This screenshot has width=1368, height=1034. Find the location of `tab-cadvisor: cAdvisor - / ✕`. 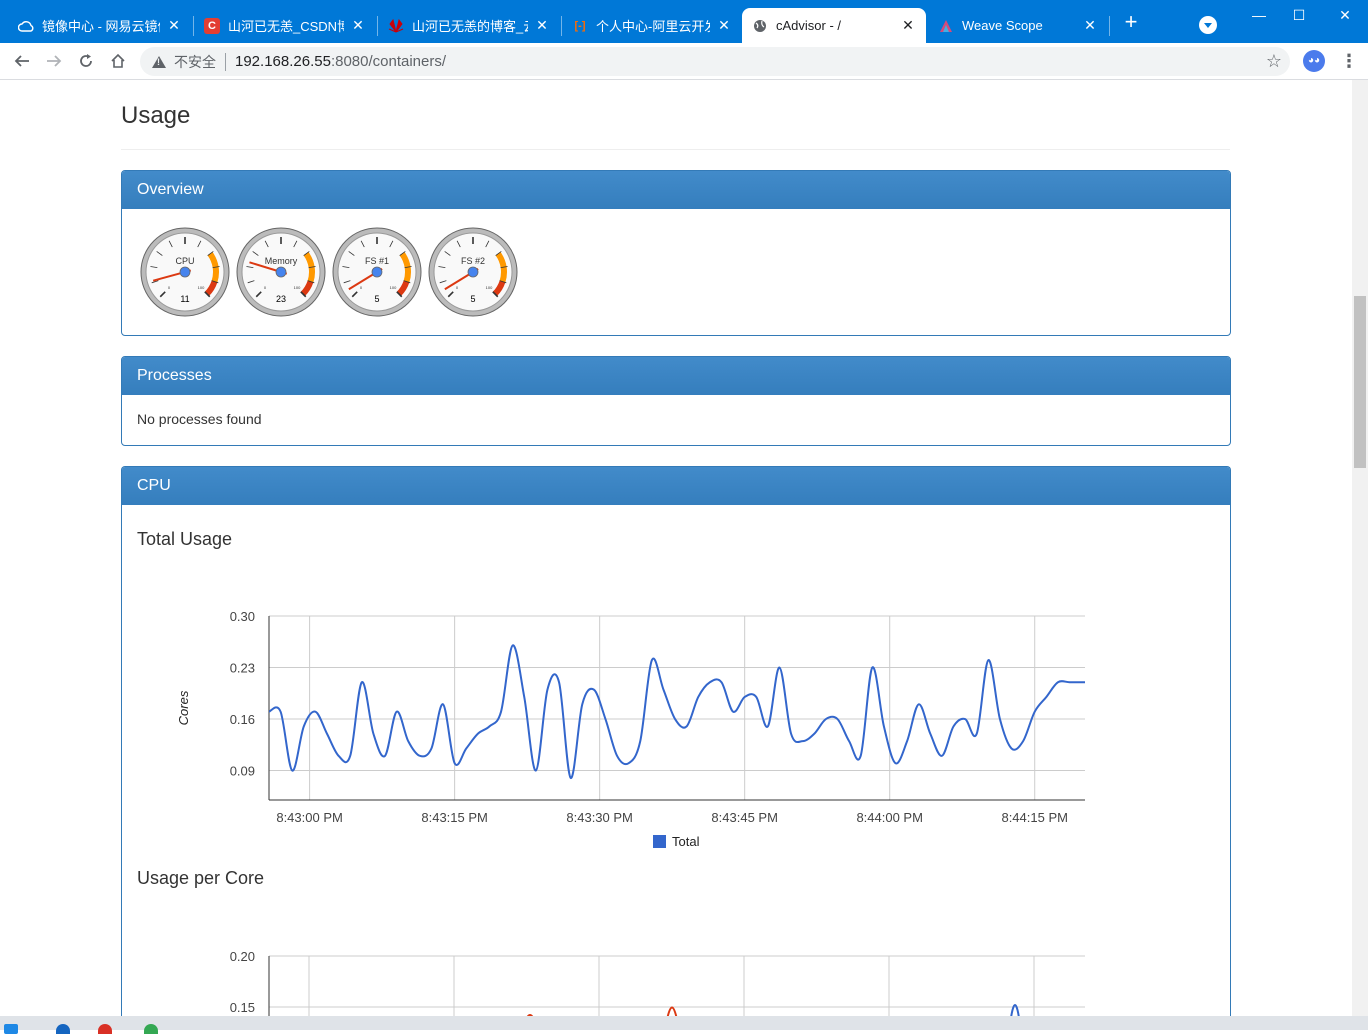

tab-cadvisor: cAdvisor - / ✕ is located at coordinates (834, 25).